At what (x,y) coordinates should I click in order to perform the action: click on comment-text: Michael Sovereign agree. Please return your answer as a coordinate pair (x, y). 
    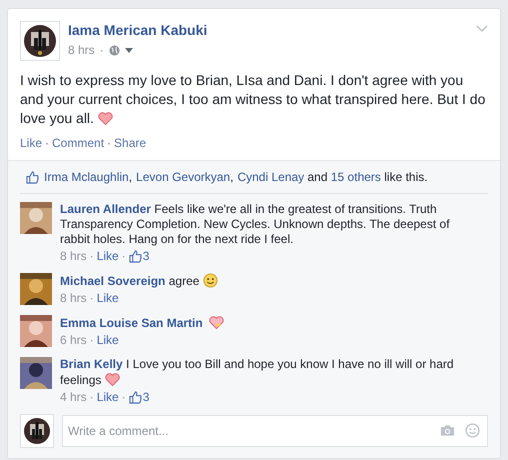
    Looking at the image, I should click on (261, 281).